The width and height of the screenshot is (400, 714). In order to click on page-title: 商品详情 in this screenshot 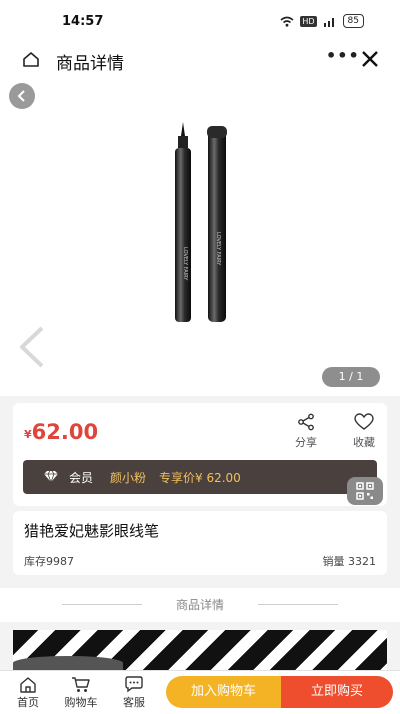, I will do `click(90, 64)`.